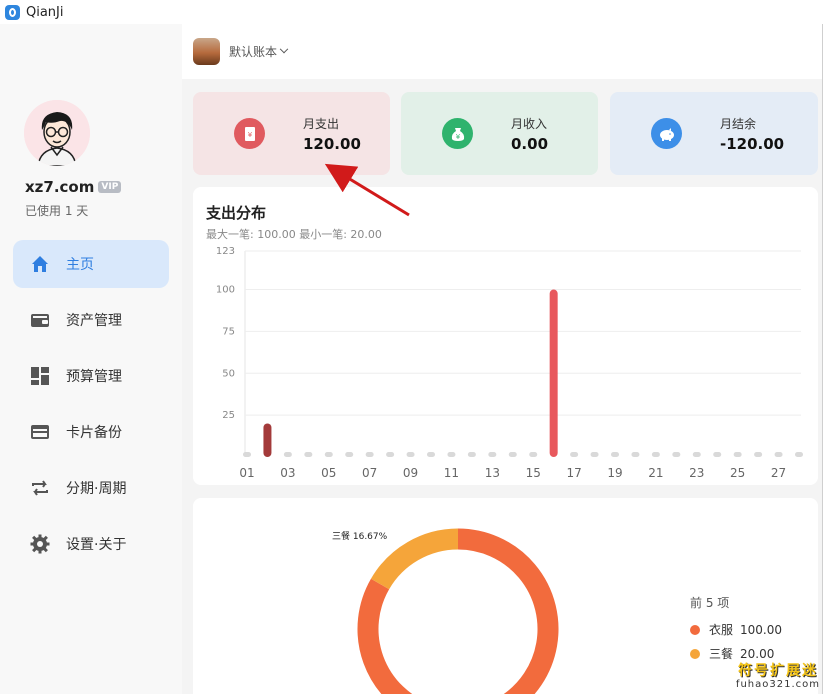 The width and height of the screenshot is (823, 694). Describe the element at coordinates (40, 432) in the screenshot. I see `card-icon` at that location.